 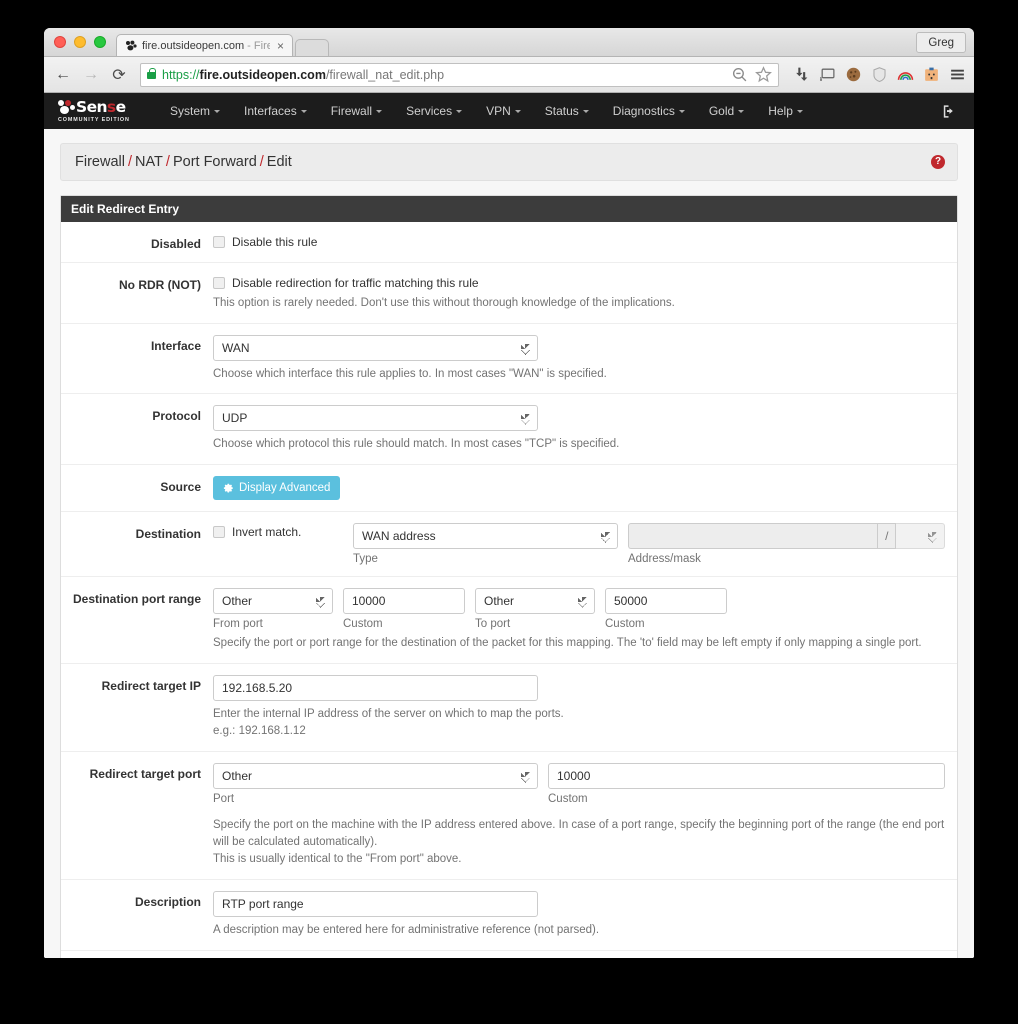 I want to click on to-port-select: Other, so click(x=535, y=601).